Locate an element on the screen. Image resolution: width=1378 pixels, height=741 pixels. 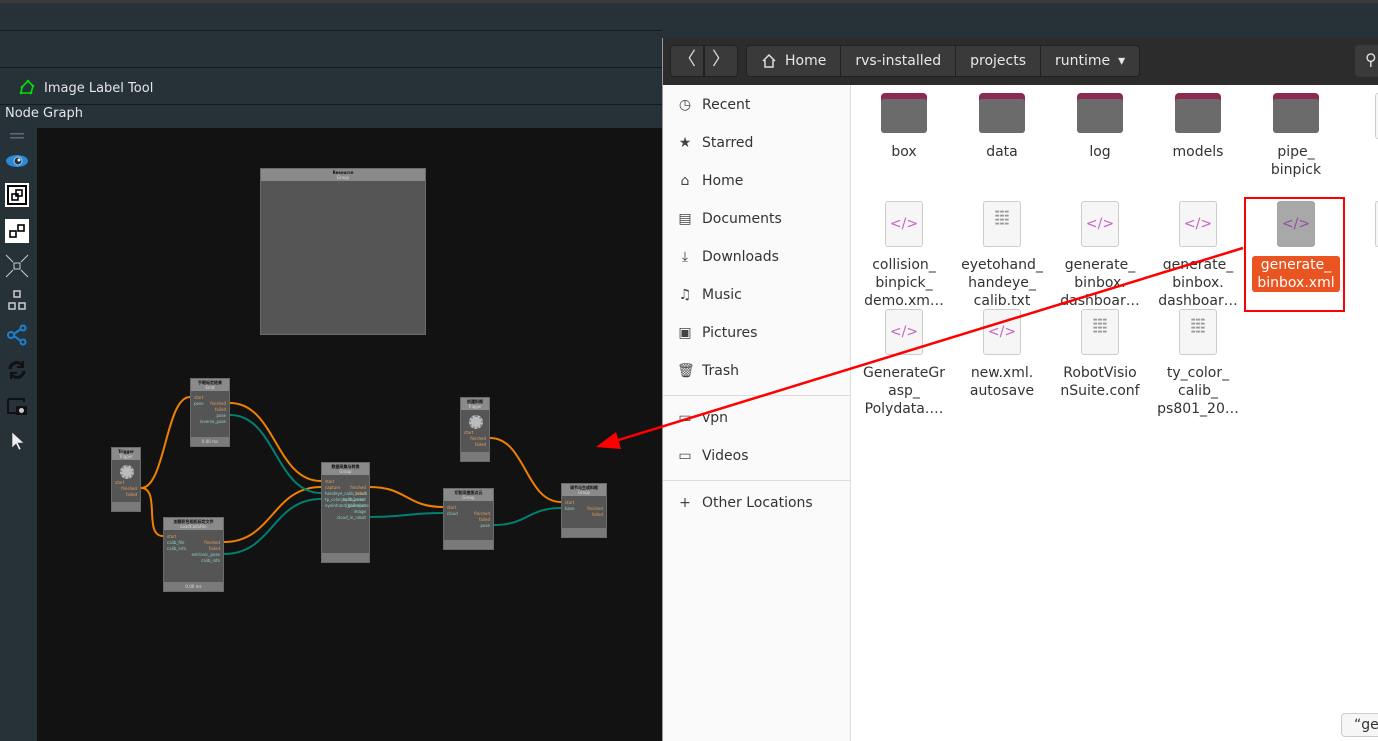
back-button: 〈 is located at coordinates (687, 61).